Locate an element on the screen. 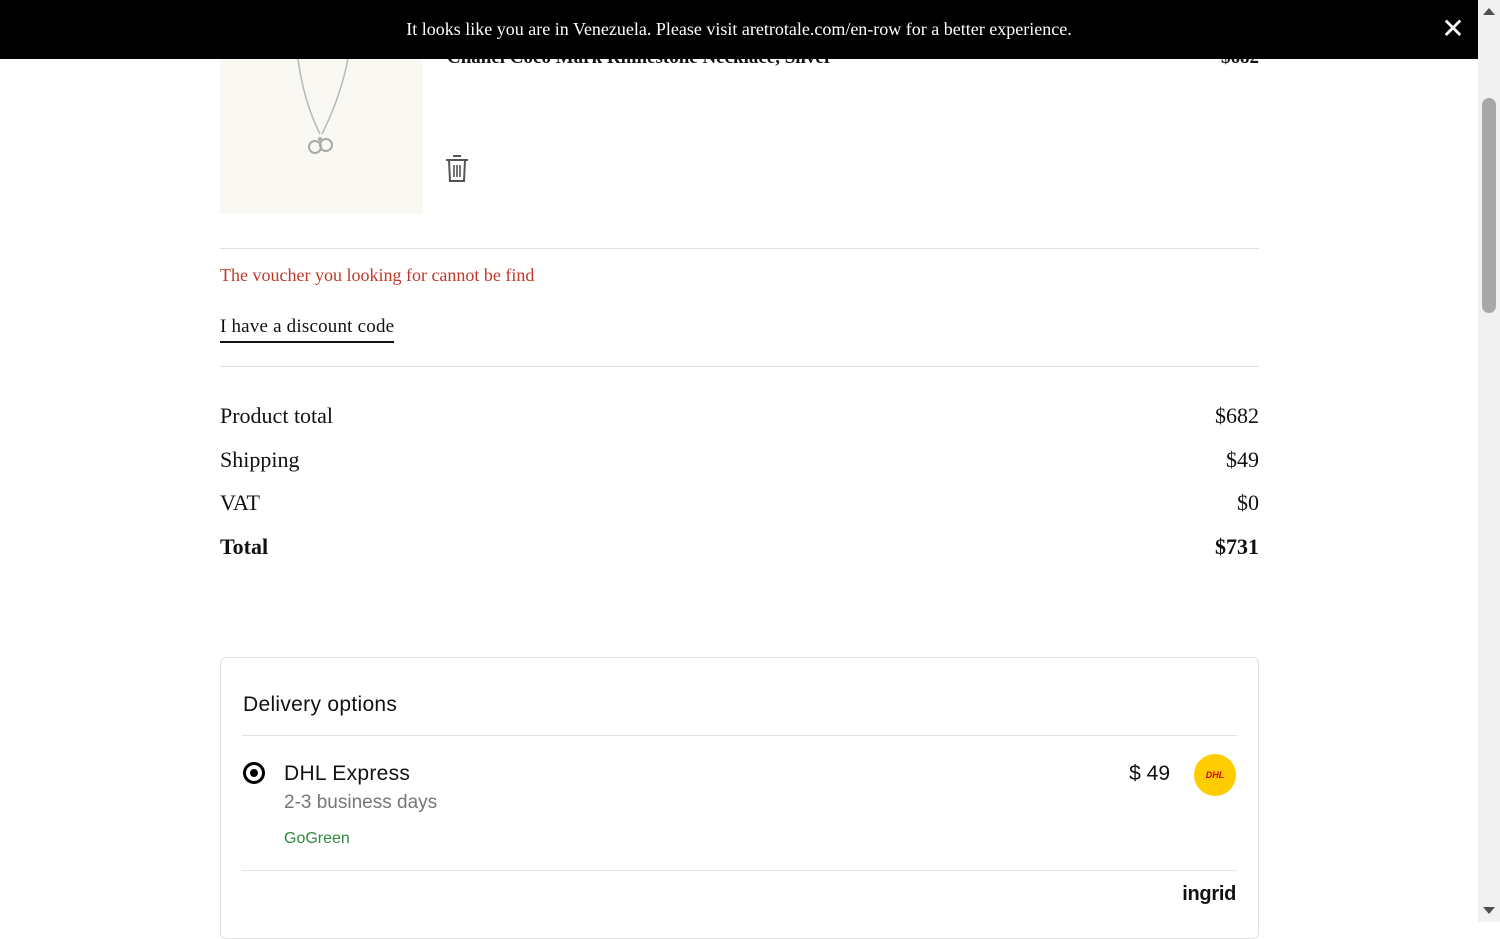 This screenshot has width=1500, height=939. close-icon: ✕ is located at coordinates (1453, 29).